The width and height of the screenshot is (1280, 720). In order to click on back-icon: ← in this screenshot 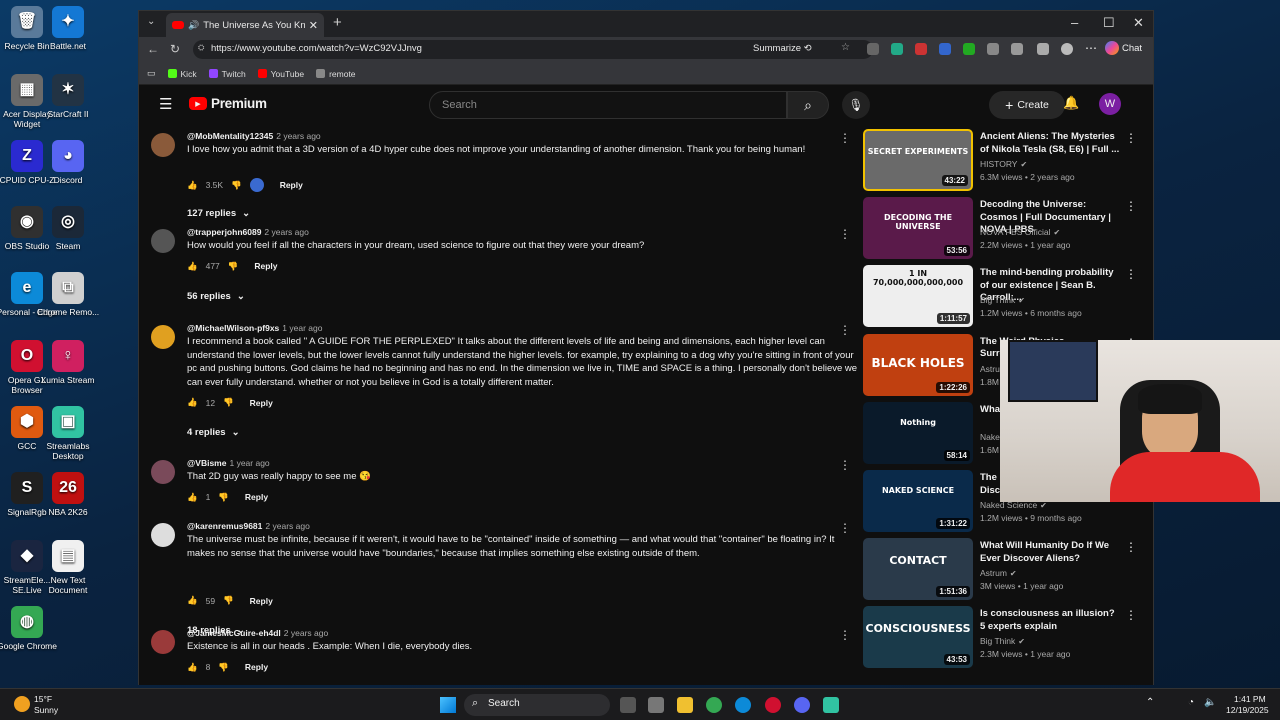, I will do `click(153, 49)`.